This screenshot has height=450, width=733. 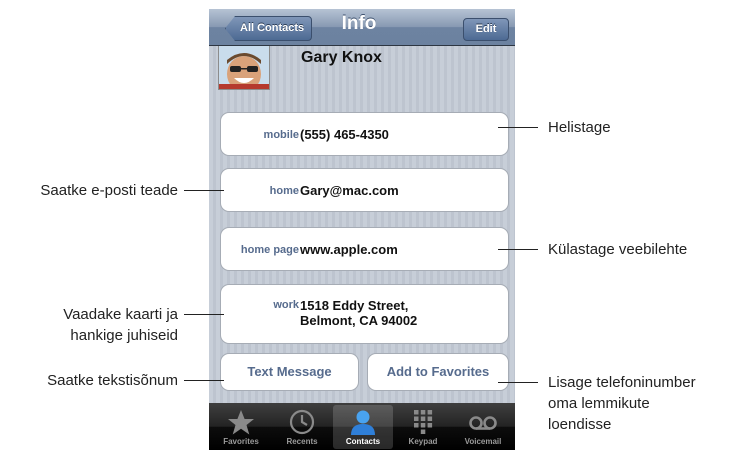 I want to click on tab-voicemail: Voicemail, so click(x=483, y=427).